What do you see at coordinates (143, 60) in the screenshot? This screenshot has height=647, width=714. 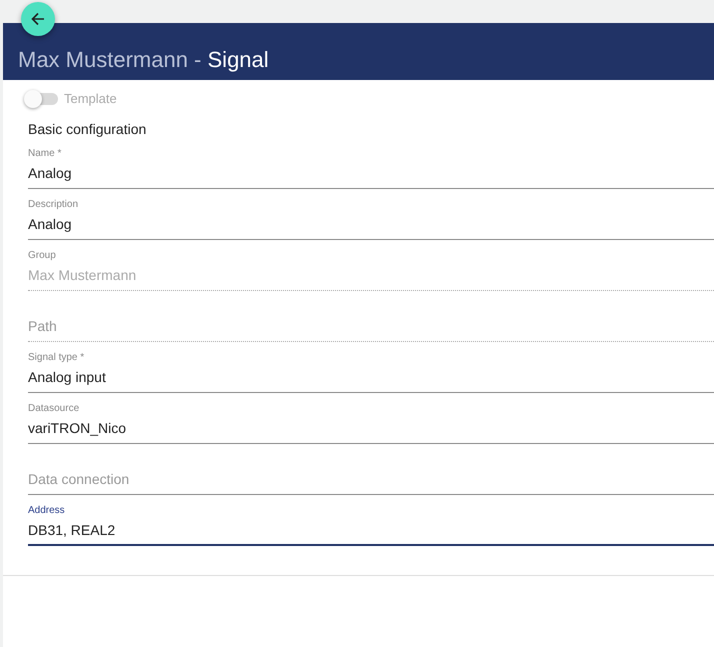 I see `page-title: Max Mustermann - Signal` at bounding box center [143, 60].